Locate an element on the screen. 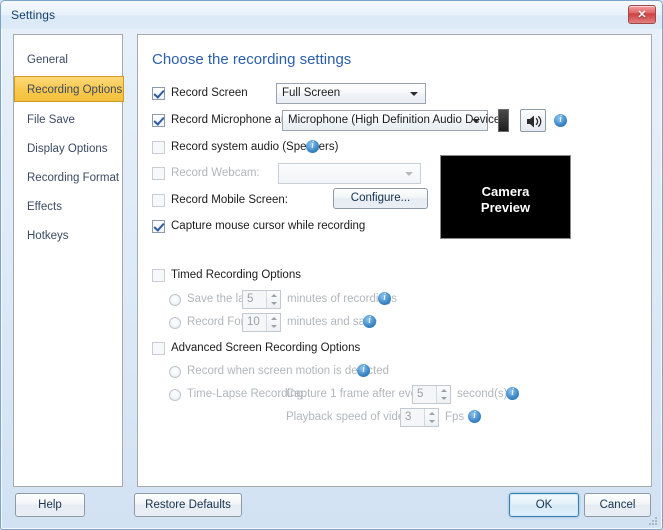 The height and width of the screenshot is (530, 663). webcam-device-select is located at coordinates (349, 173).